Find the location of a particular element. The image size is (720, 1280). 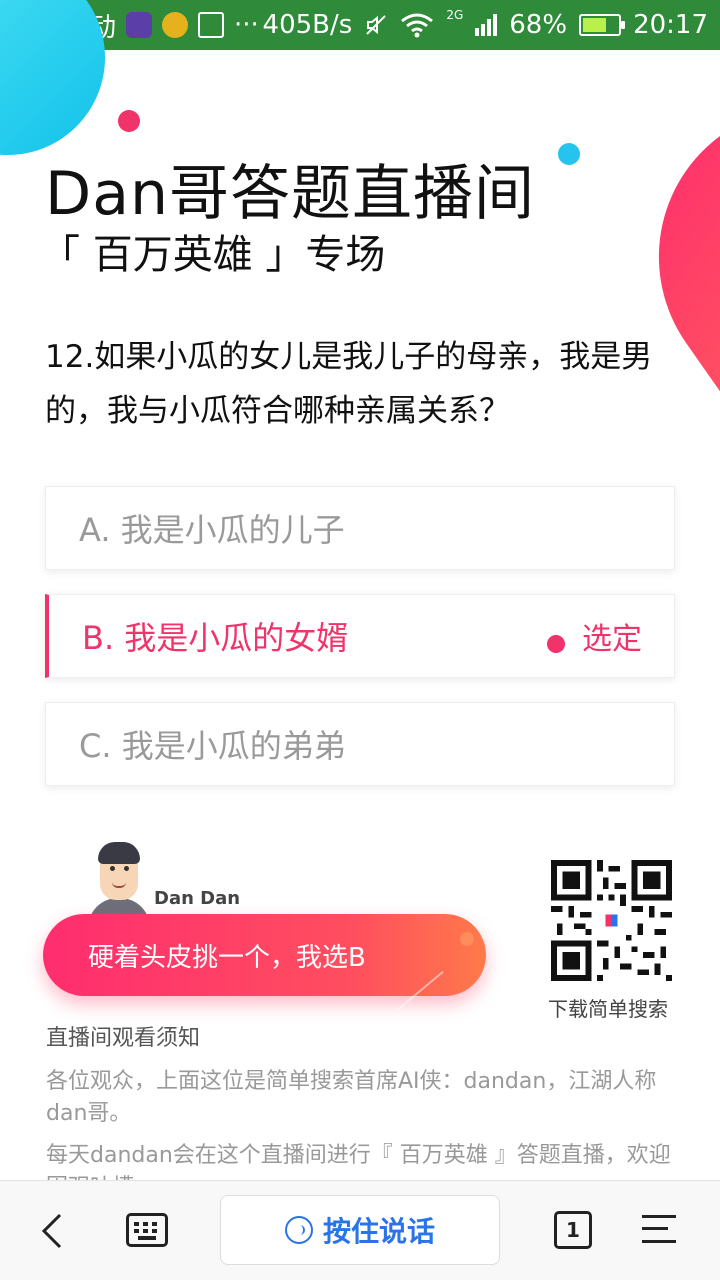

image-icon is located at coordinates (211, 25).